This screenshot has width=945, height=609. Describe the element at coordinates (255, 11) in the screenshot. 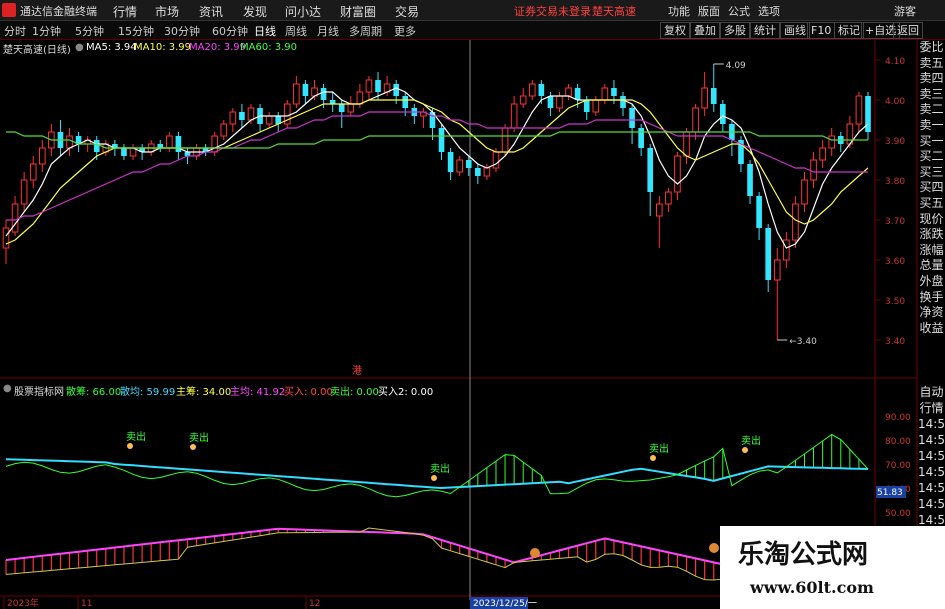

I see `menu-faxian: 发现` at that location.